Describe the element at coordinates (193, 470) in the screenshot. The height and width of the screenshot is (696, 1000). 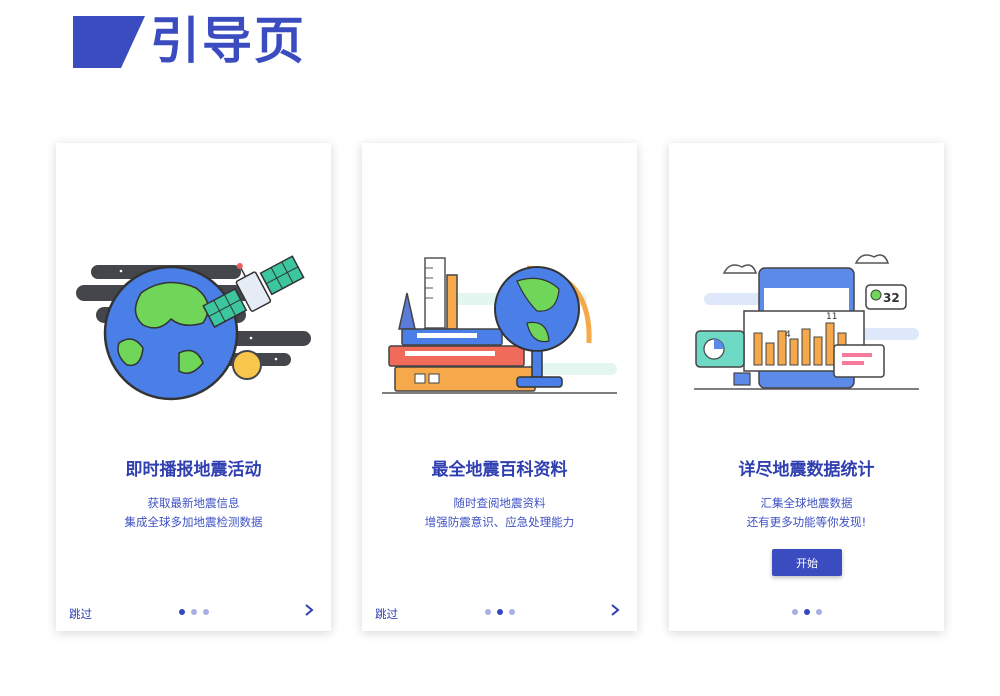
I see `card-title: 即时播报地震活动` at that location.